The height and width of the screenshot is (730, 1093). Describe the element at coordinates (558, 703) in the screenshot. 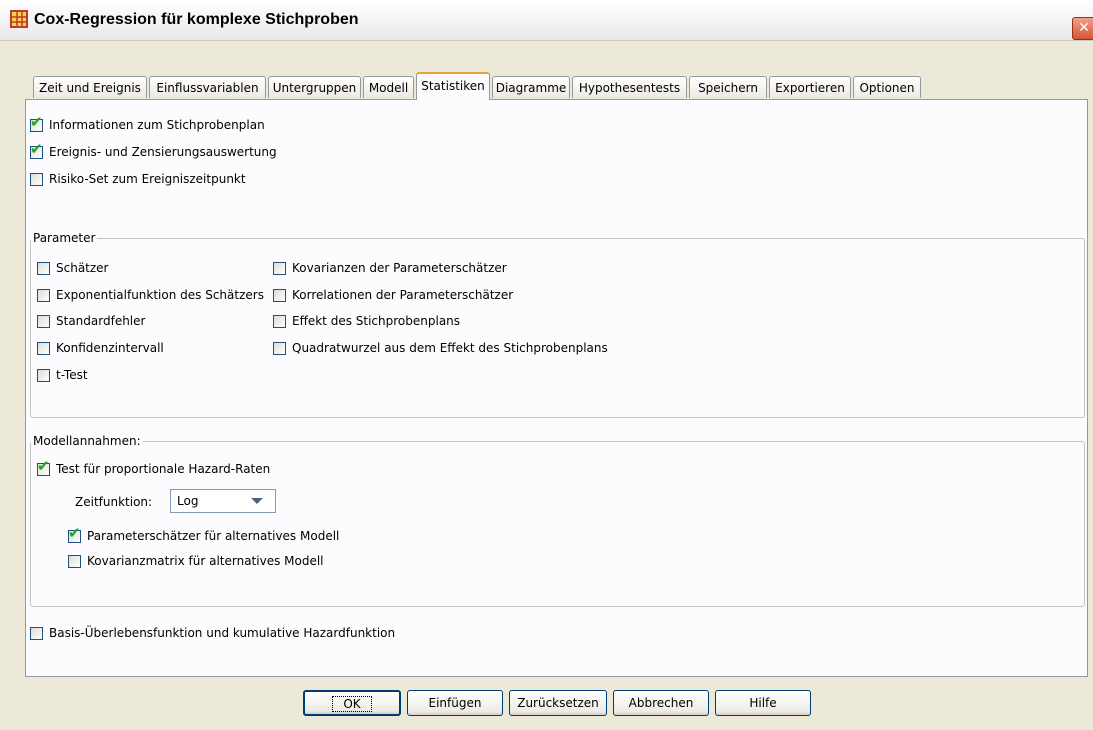

I see `reset-button: Zurücksetzen` at that location.